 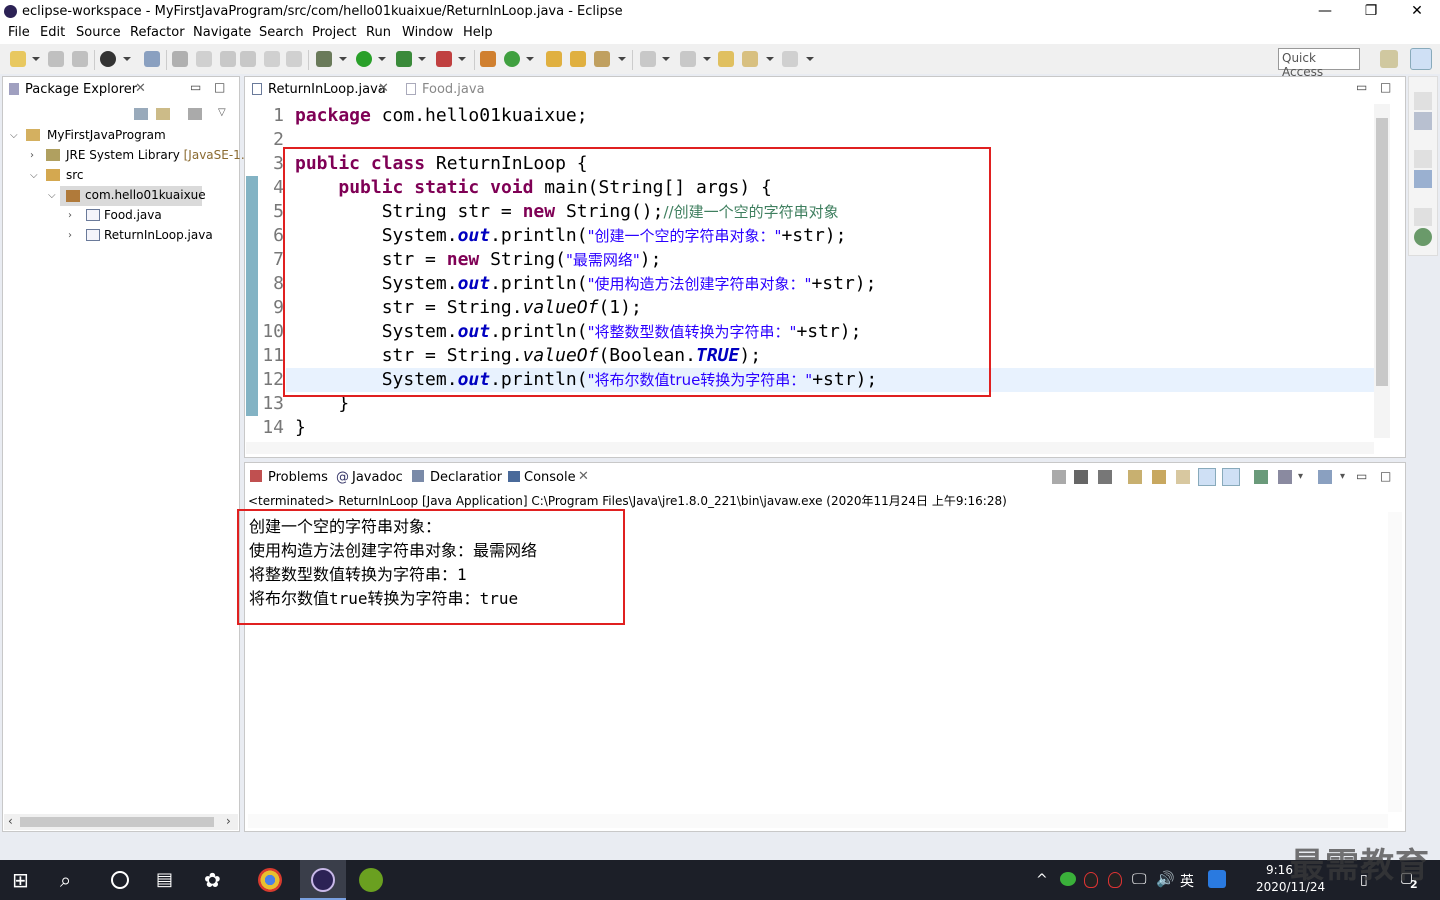 What do you see at coordinates (10, 821) in the screenshot?
I see `scroll-left-icon: ‹` at bounding box center [10, 821].